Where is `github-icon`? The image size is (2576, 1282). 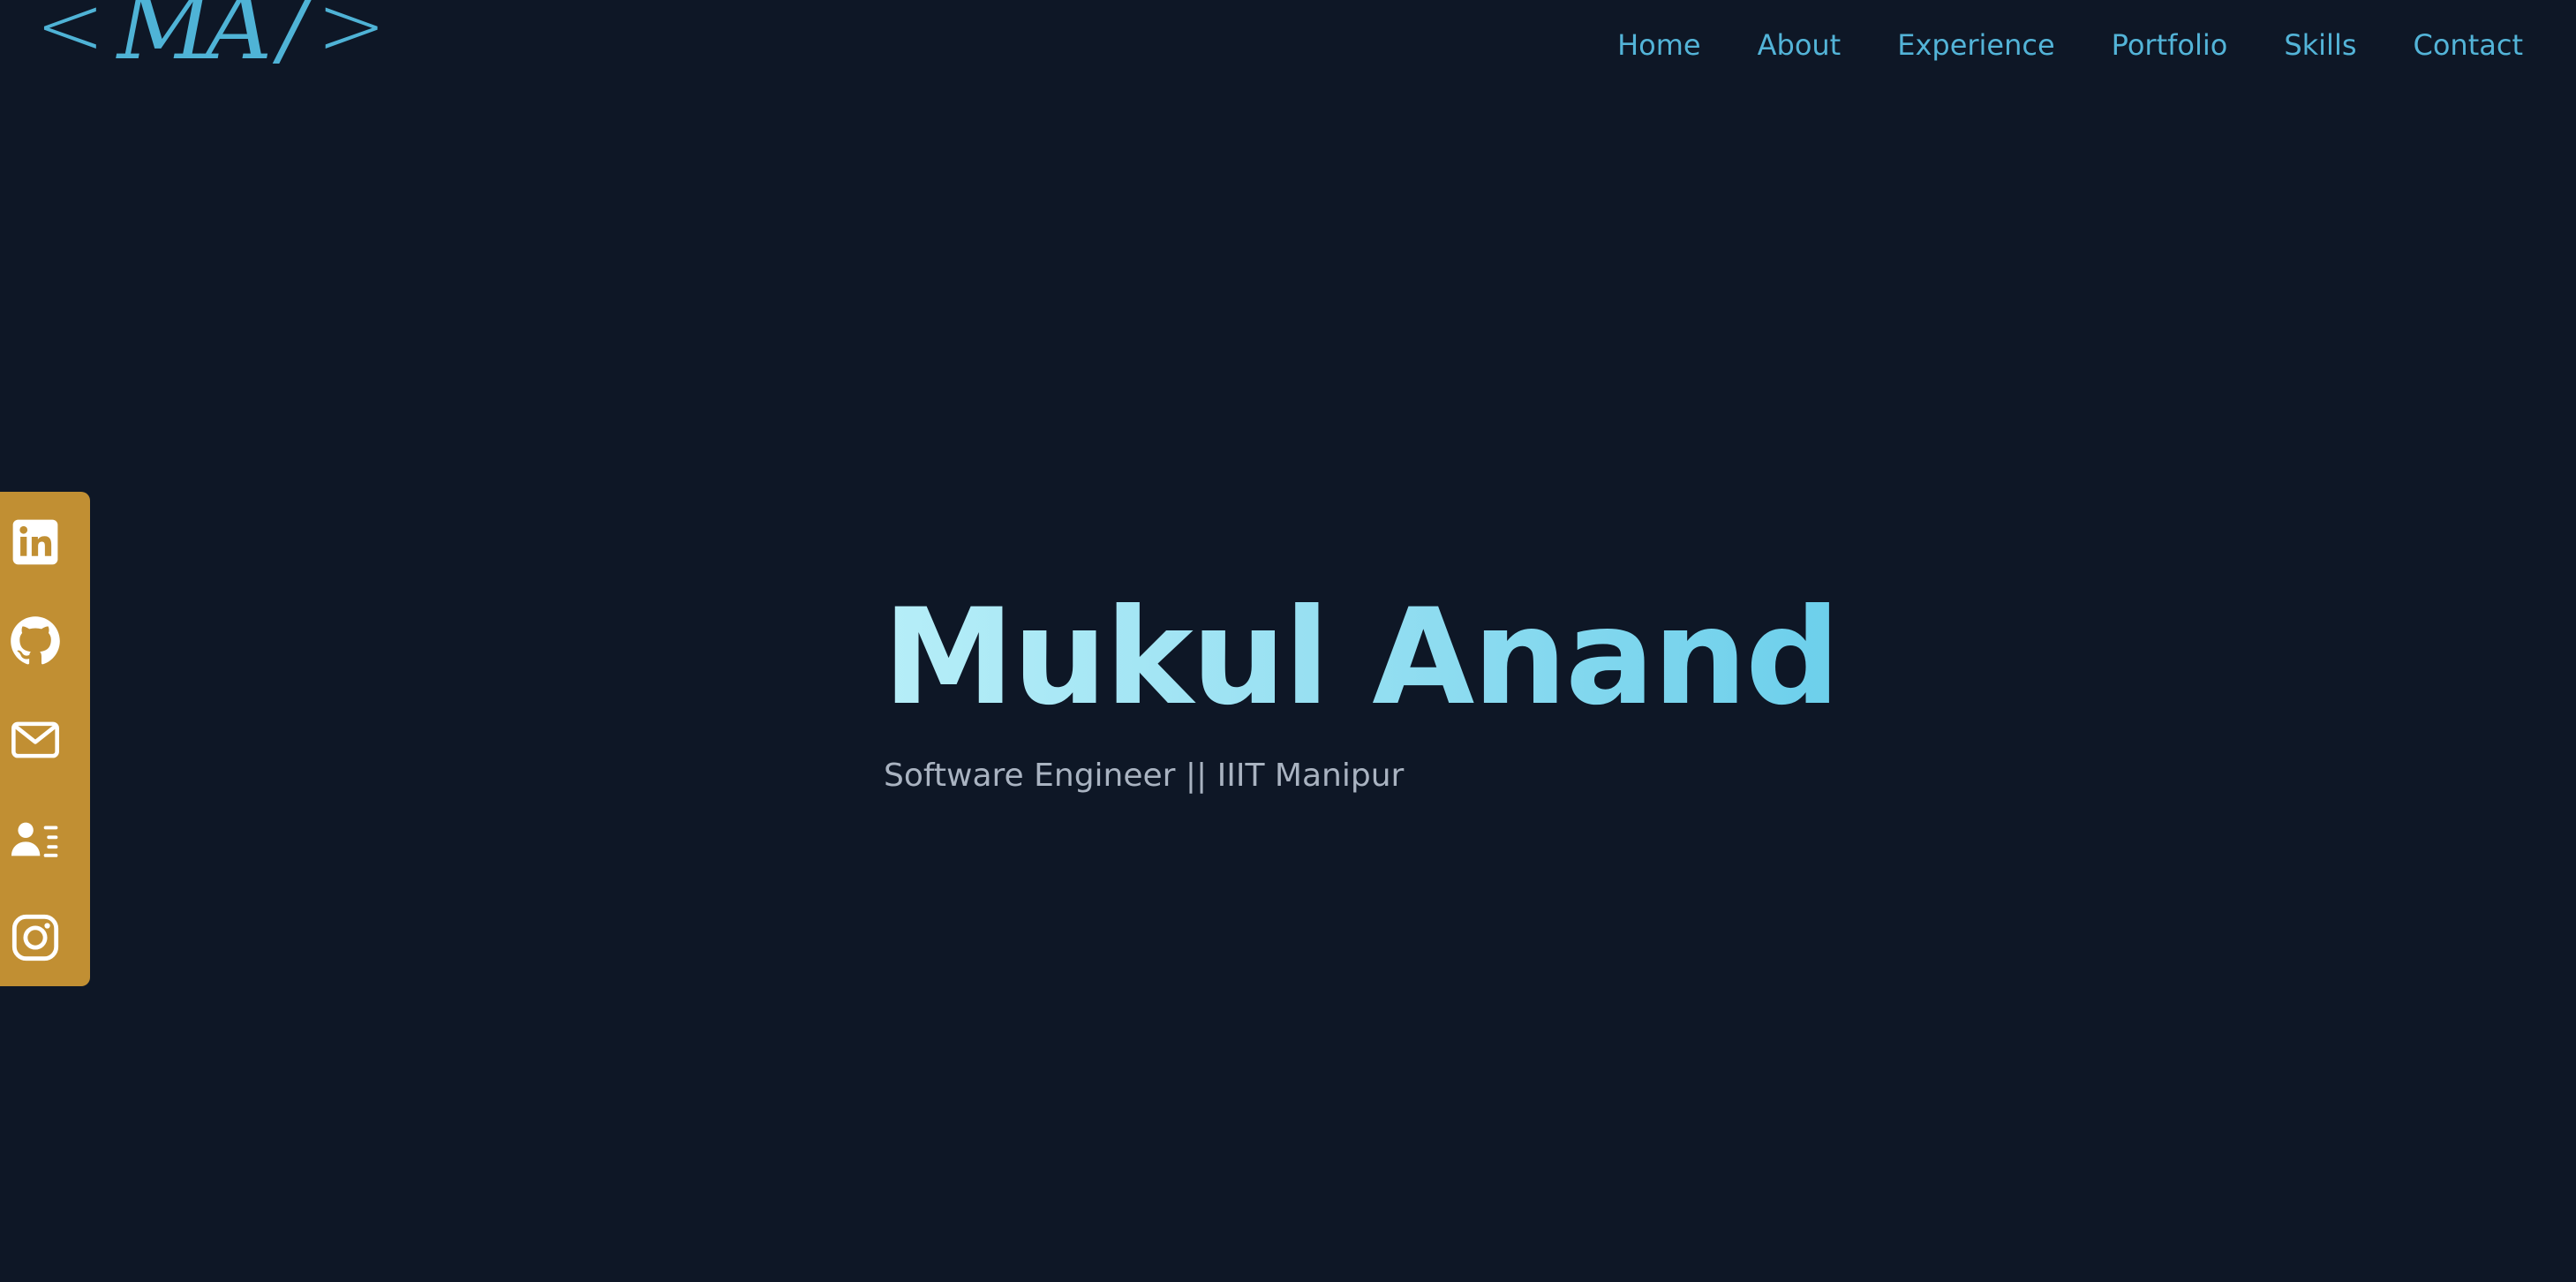
github-icon is located at coordinates (36, 640).